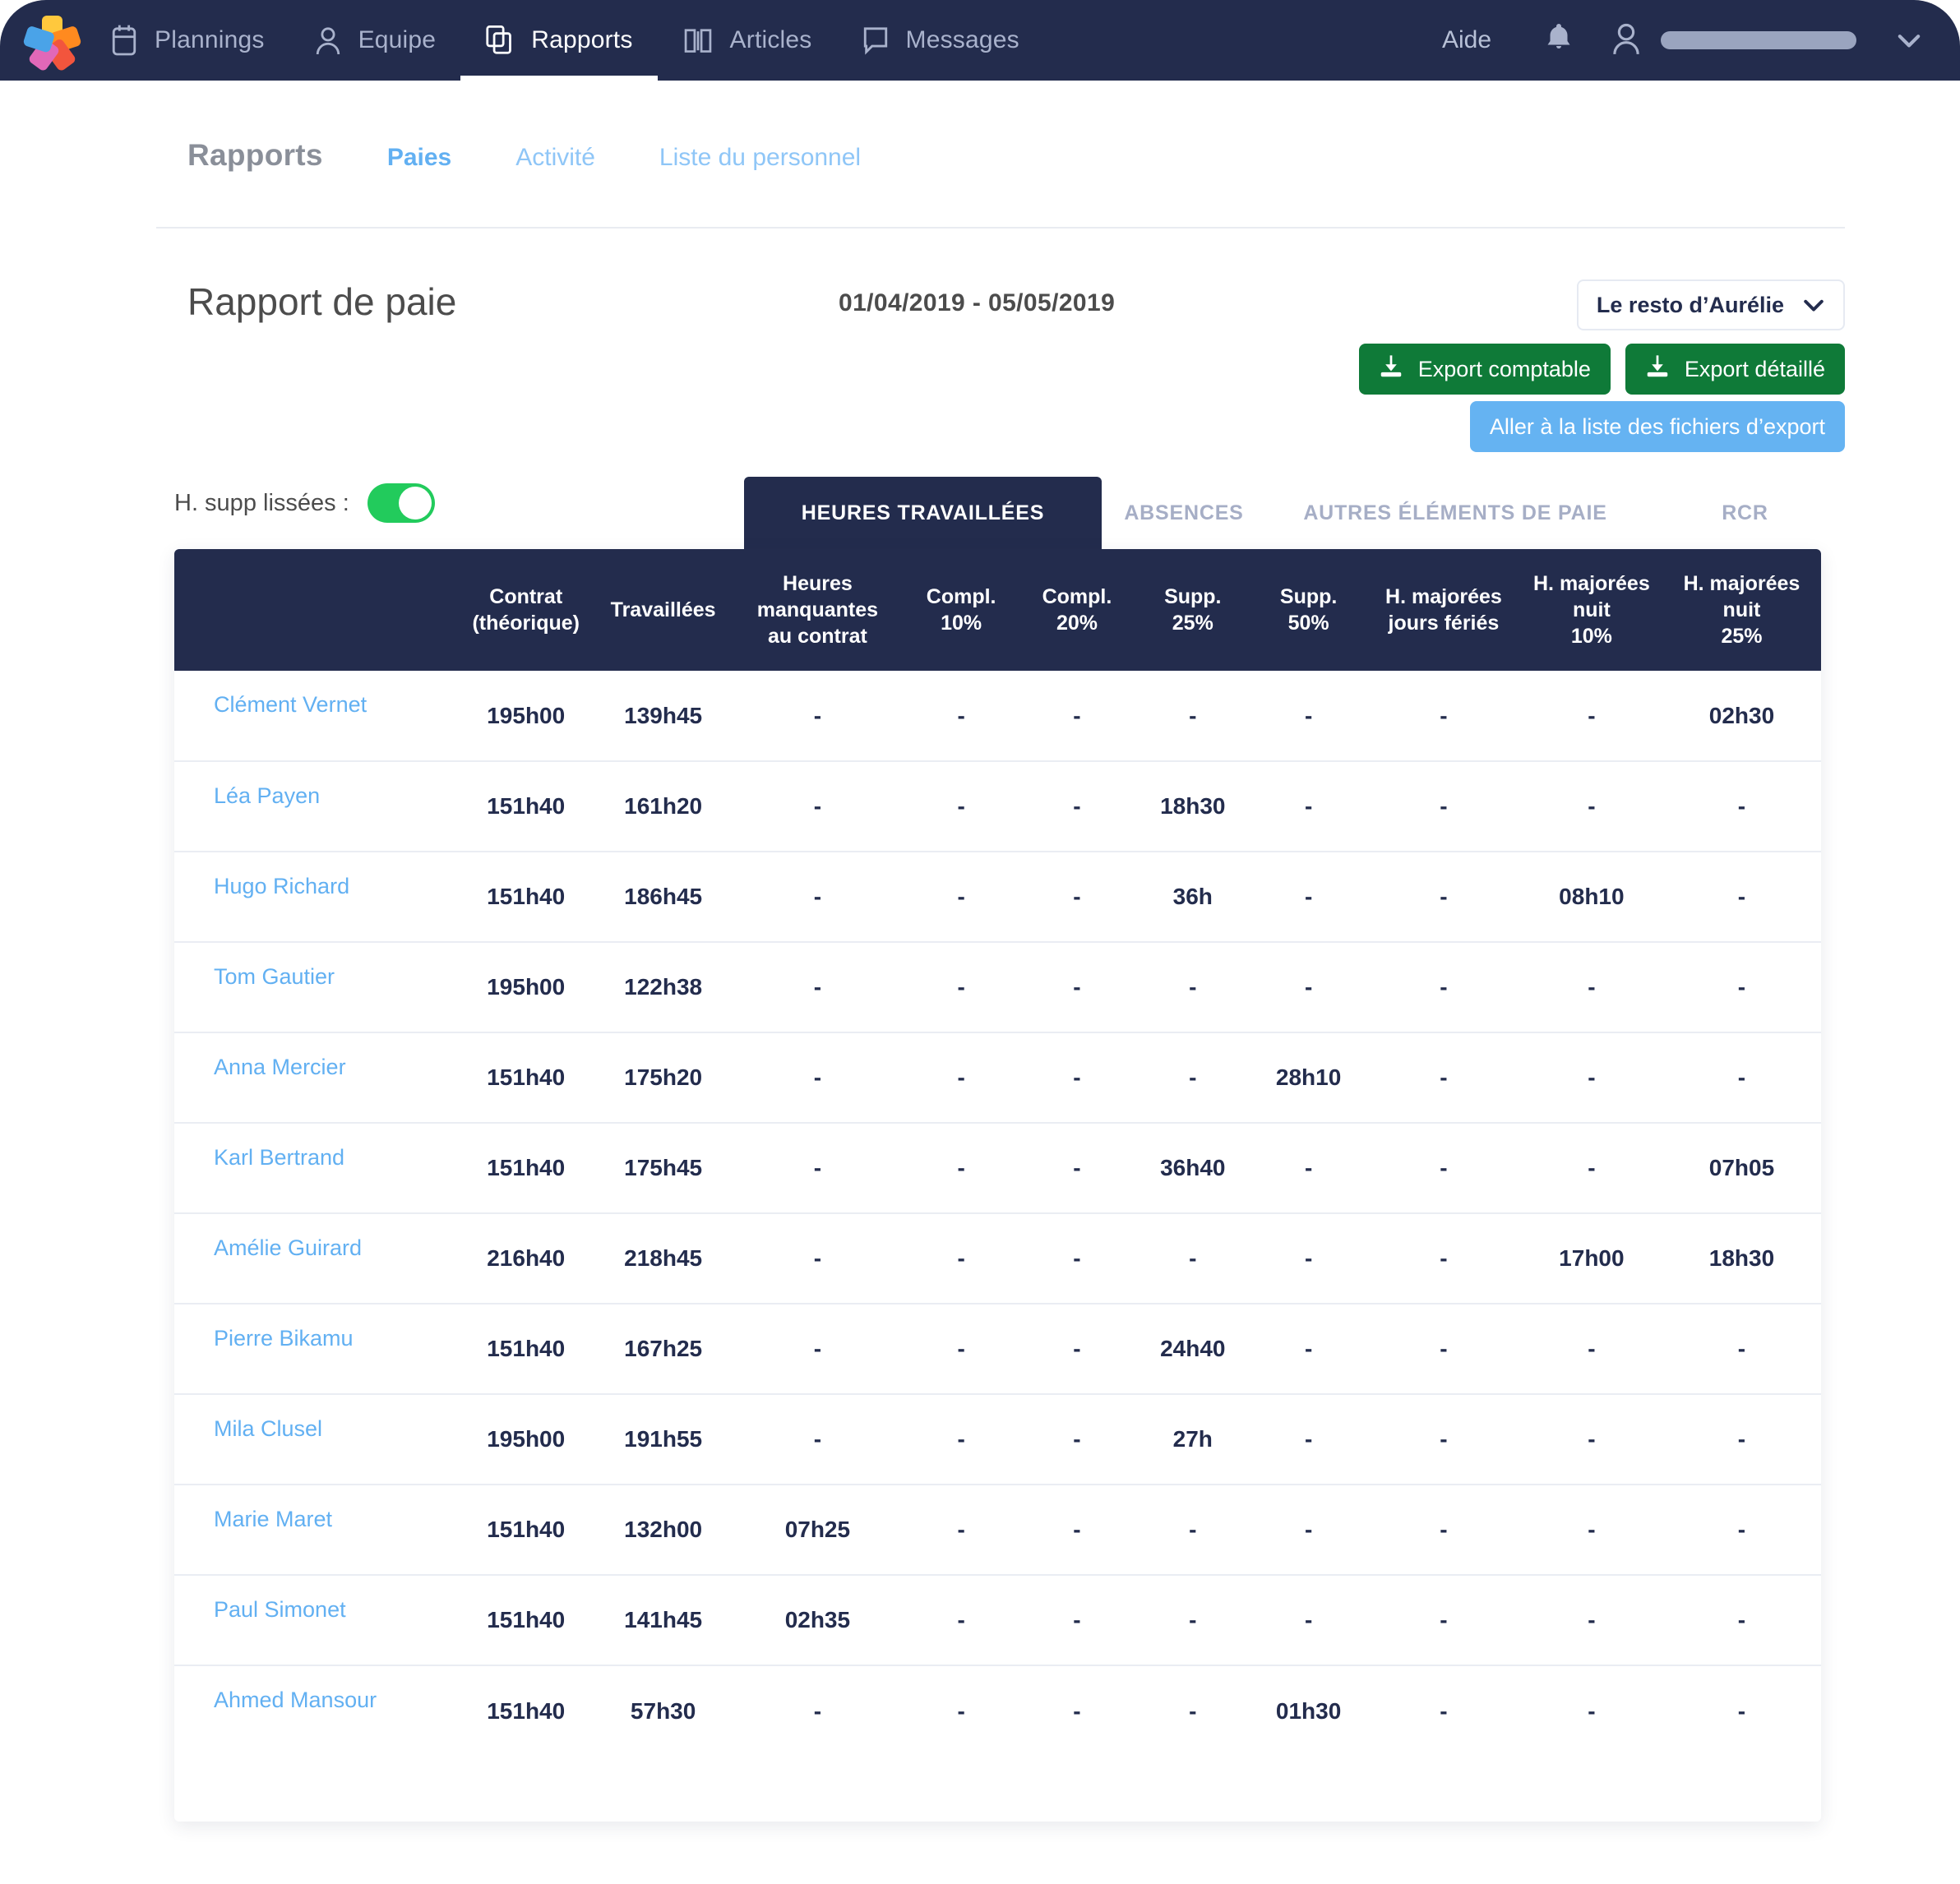  I want to click on subnav-item-activite: Activité, so click(555, 158).